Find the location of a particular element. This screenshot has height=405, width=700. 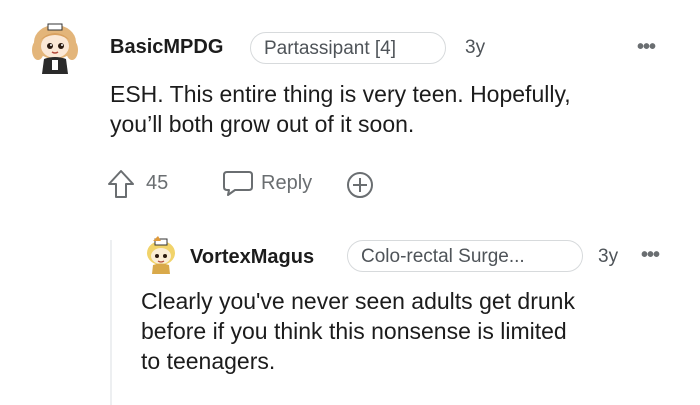

plus-circle-icon is located at coordinates (360, 185).